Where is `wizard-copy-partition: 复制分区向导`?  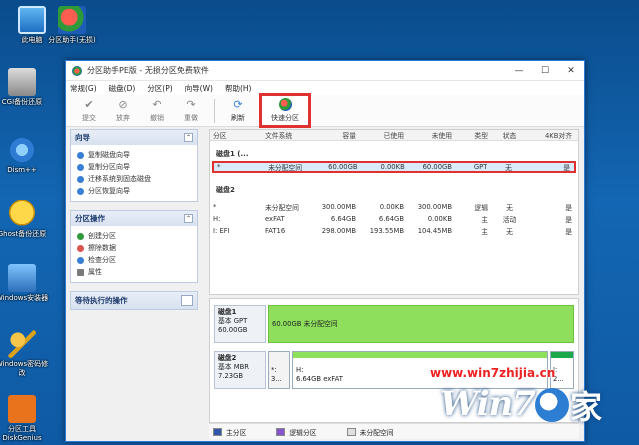 wizard-copy-partition: 复制分区向导 is located at coordinates (134, 167).